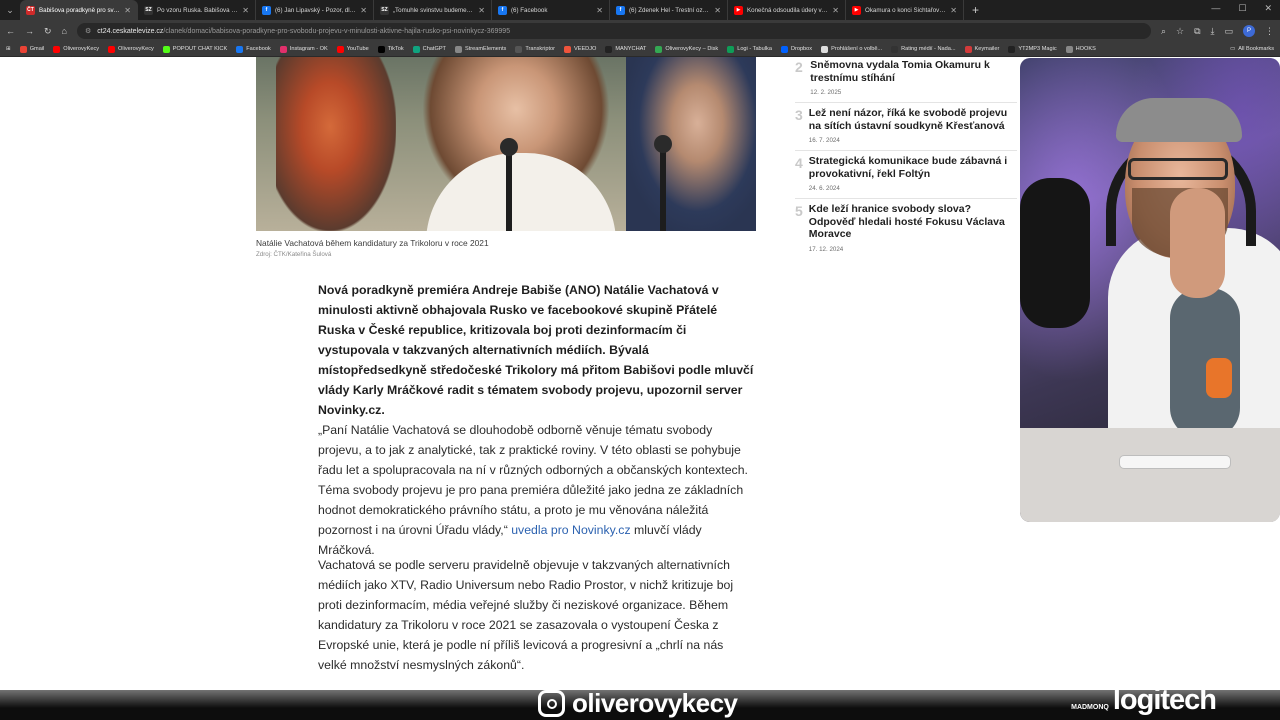 This screenshot has width=1280, height=720. Describe the element at coordinates (10, 31) in the screenshot. I see `back-icon: ←` at that location.